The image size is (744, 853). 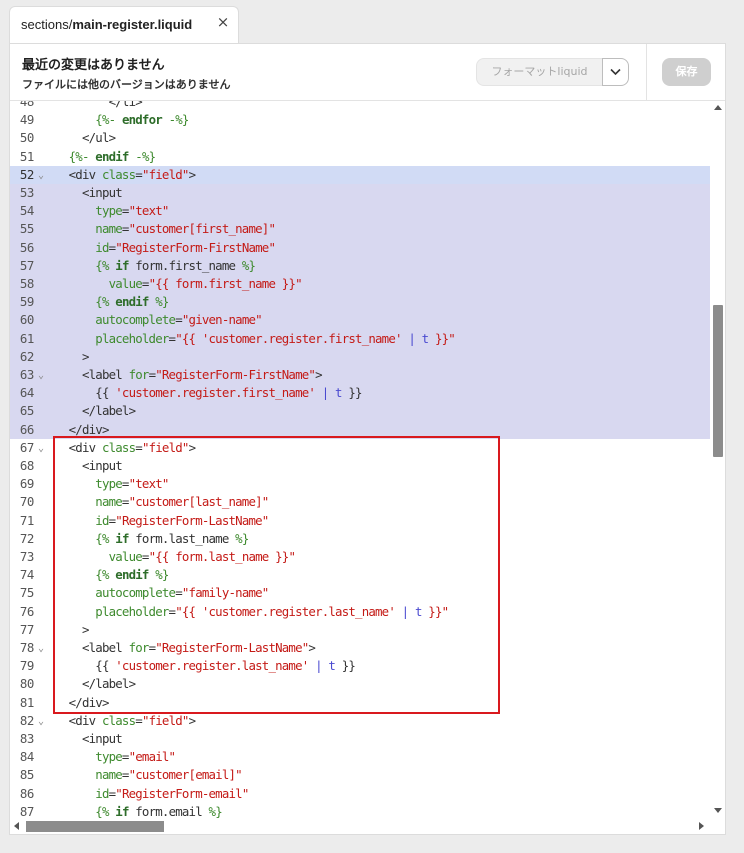 I want to click on code-text: <div class="field">, so click(x=119, y=175).